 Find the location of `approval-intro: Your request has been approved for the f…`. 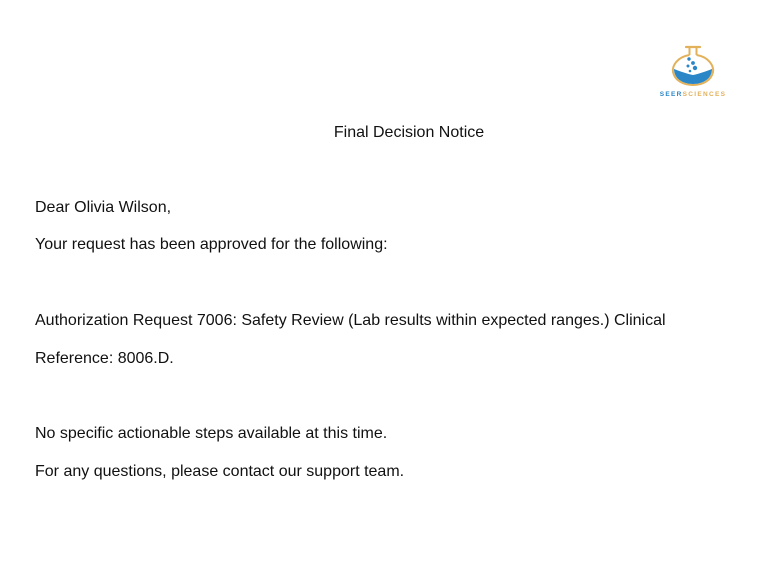

approval-intro: Your request has been approved for the f… is located at coordinates (211, 244).